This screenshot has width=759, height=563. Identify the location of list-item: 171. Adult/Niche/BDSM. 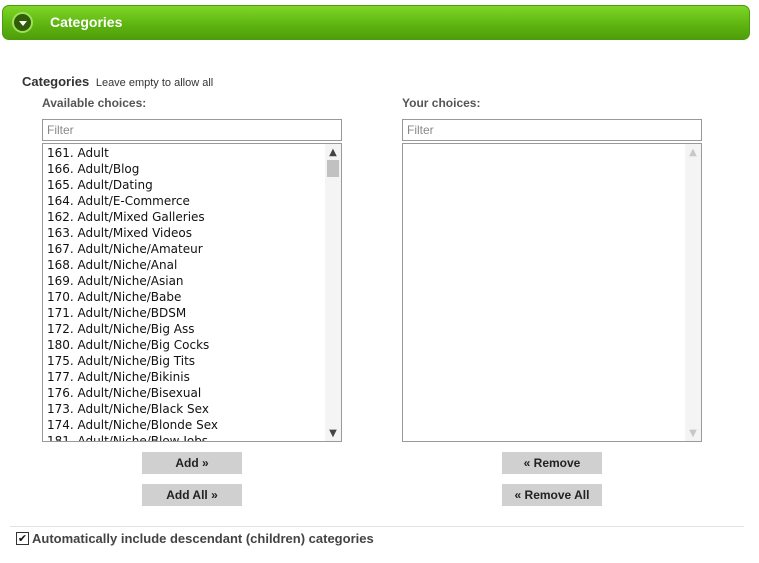
(186, 313).